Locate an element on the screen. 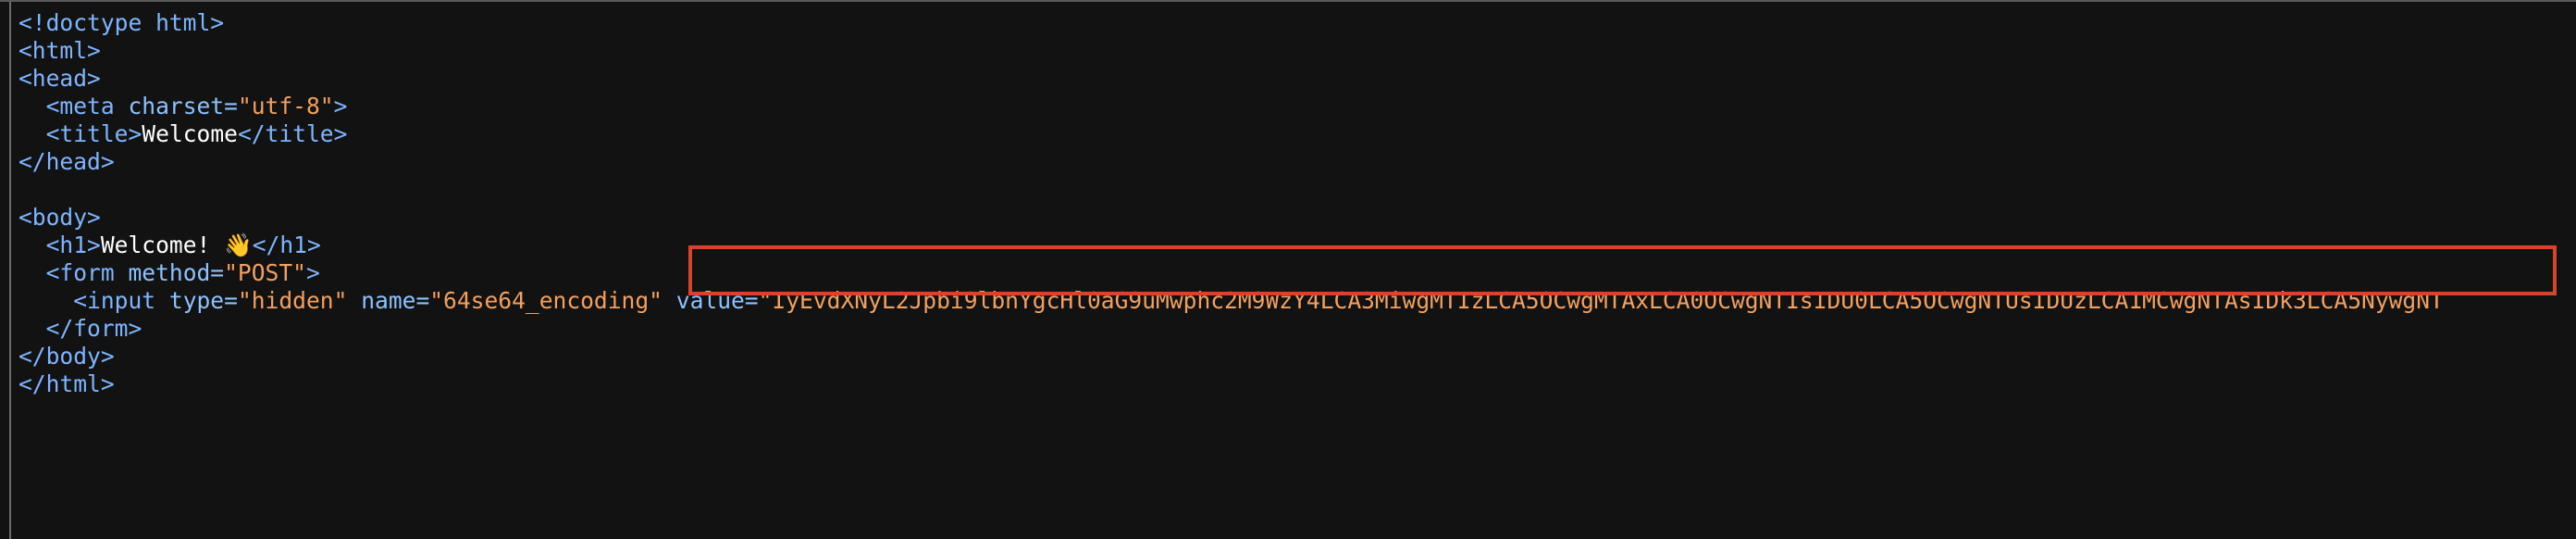 The width and height of the screenshot is (2576, 539). code-token: <title> is located at coordinates (93, 133).